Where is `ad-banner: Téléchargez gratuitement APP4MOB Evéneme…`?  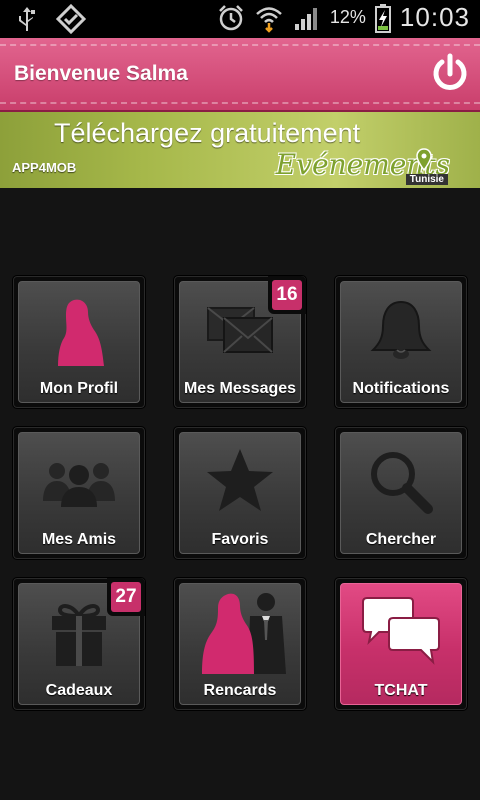
ad-banner: Téléchargez gratuitement APP4MOB Evéneme… is located at coordinates (240, 150).